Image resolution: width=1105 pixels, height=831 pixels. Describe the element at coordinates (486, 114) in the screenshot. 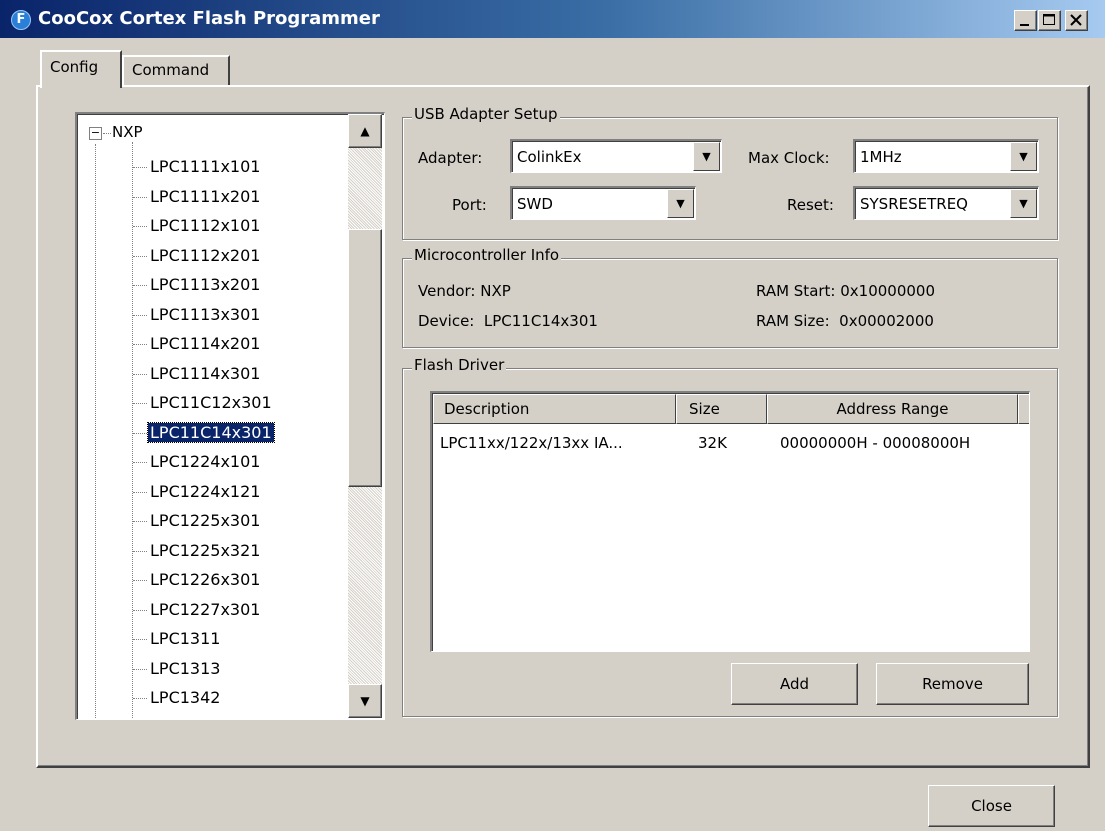

I see `usb-adapter-group-title: USB Adapter Setup` at that location.